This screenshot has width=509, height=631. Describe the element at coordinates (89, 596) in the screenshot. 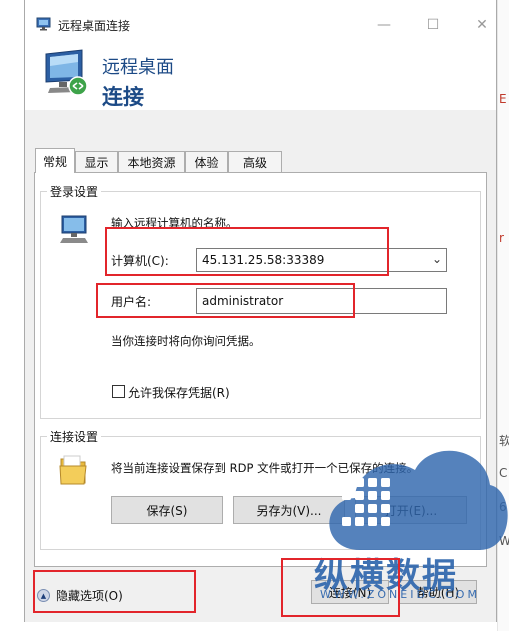

I see `hide-options-label: 隐藏选项(O)` at that location.